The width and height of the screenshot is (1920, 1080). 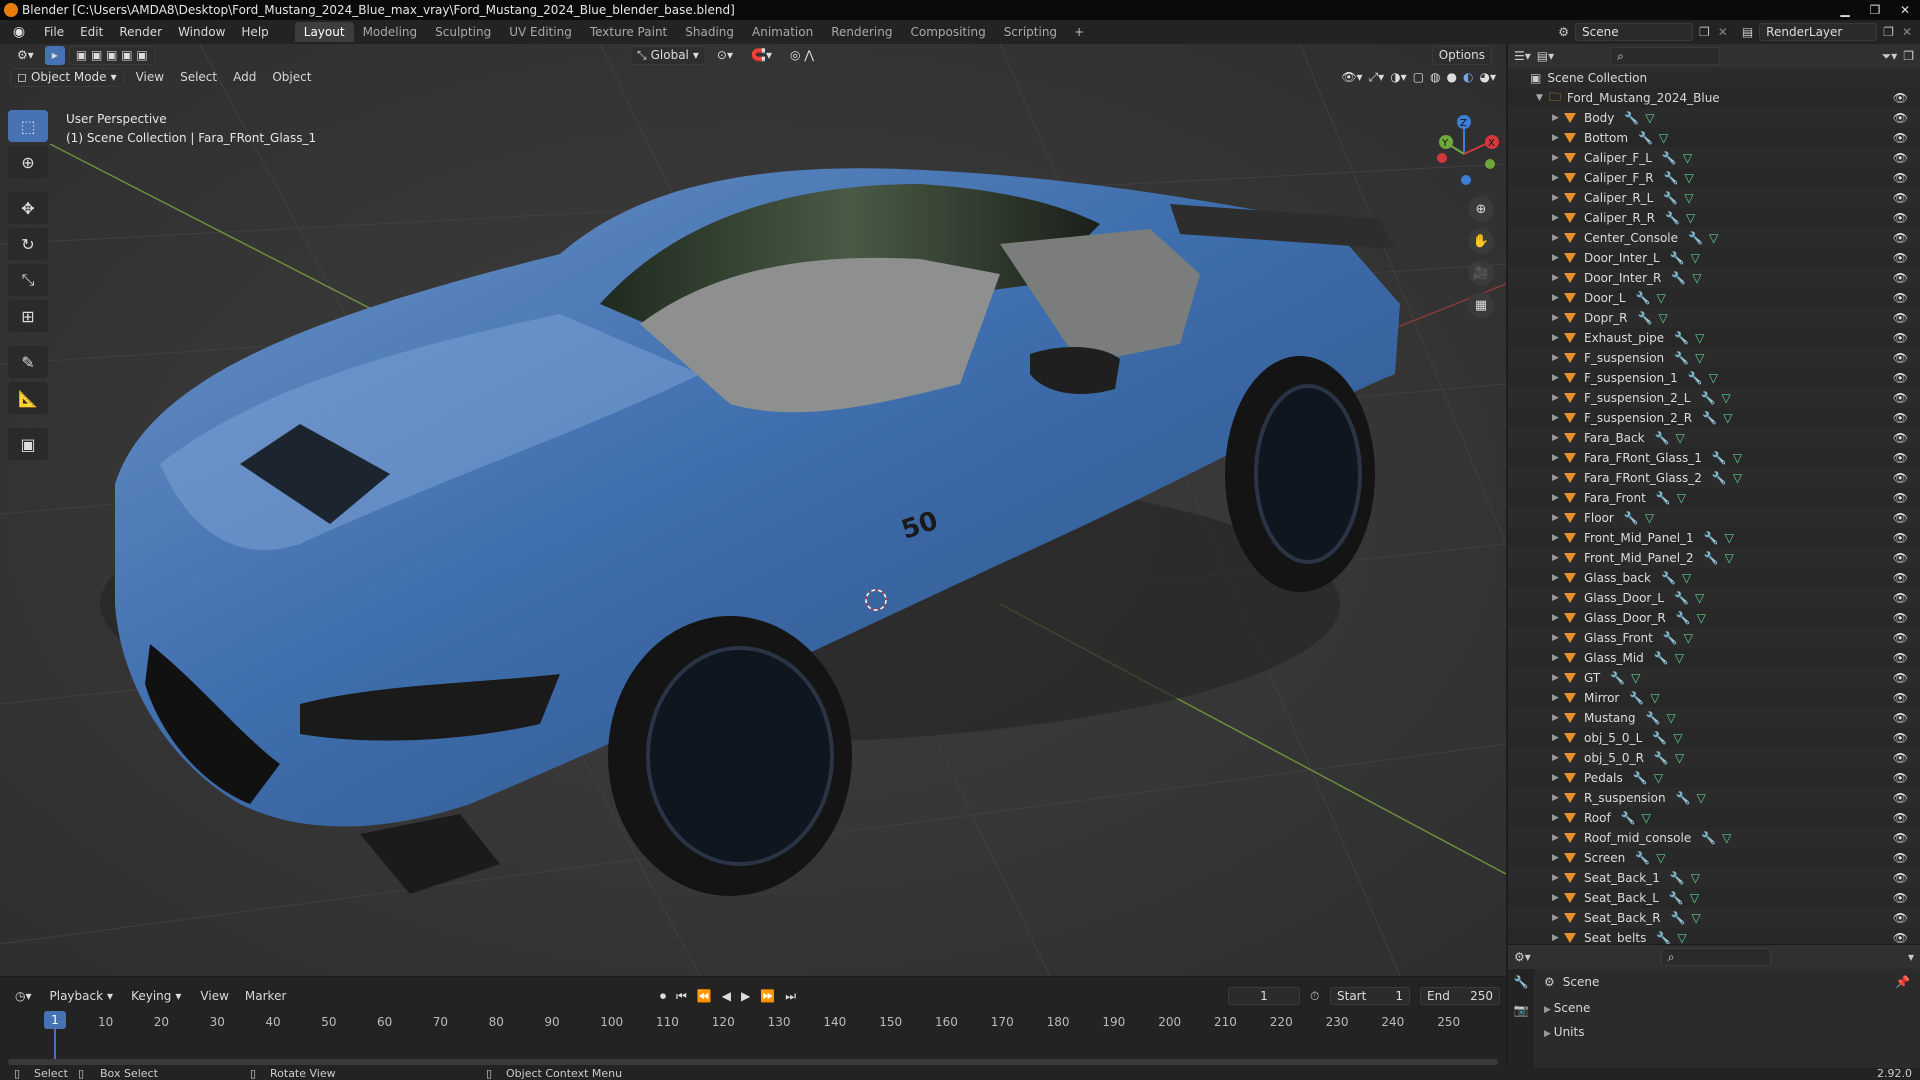 I want to click on viewport-menu-object: Object, so click(x=291, y=77).